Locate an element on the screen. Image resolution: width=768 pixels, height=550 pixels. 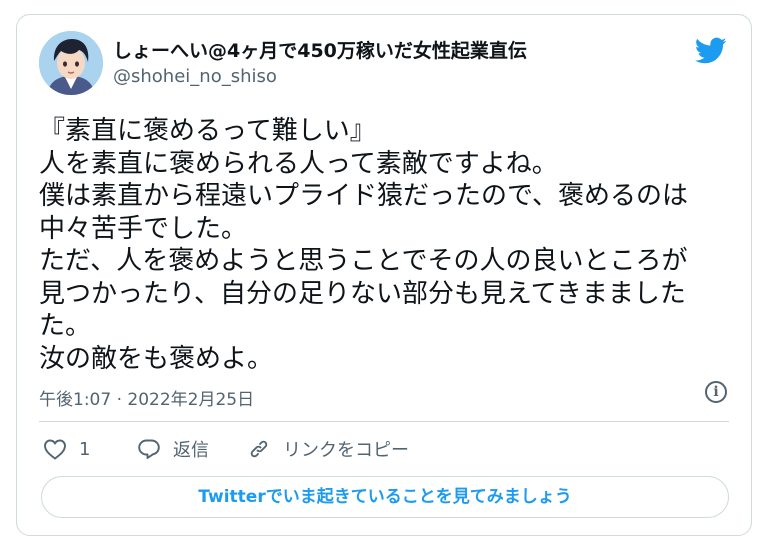
reply-bubble-icon is located at coordinates (149, 449).